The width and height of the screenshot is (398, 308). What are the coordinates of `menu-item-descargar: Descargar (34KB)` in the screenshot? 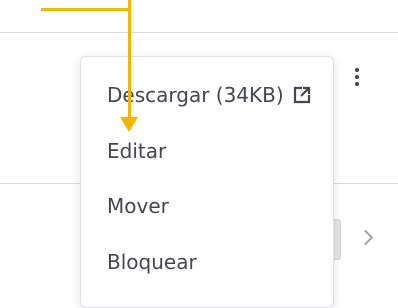 It's located at (207, 95).